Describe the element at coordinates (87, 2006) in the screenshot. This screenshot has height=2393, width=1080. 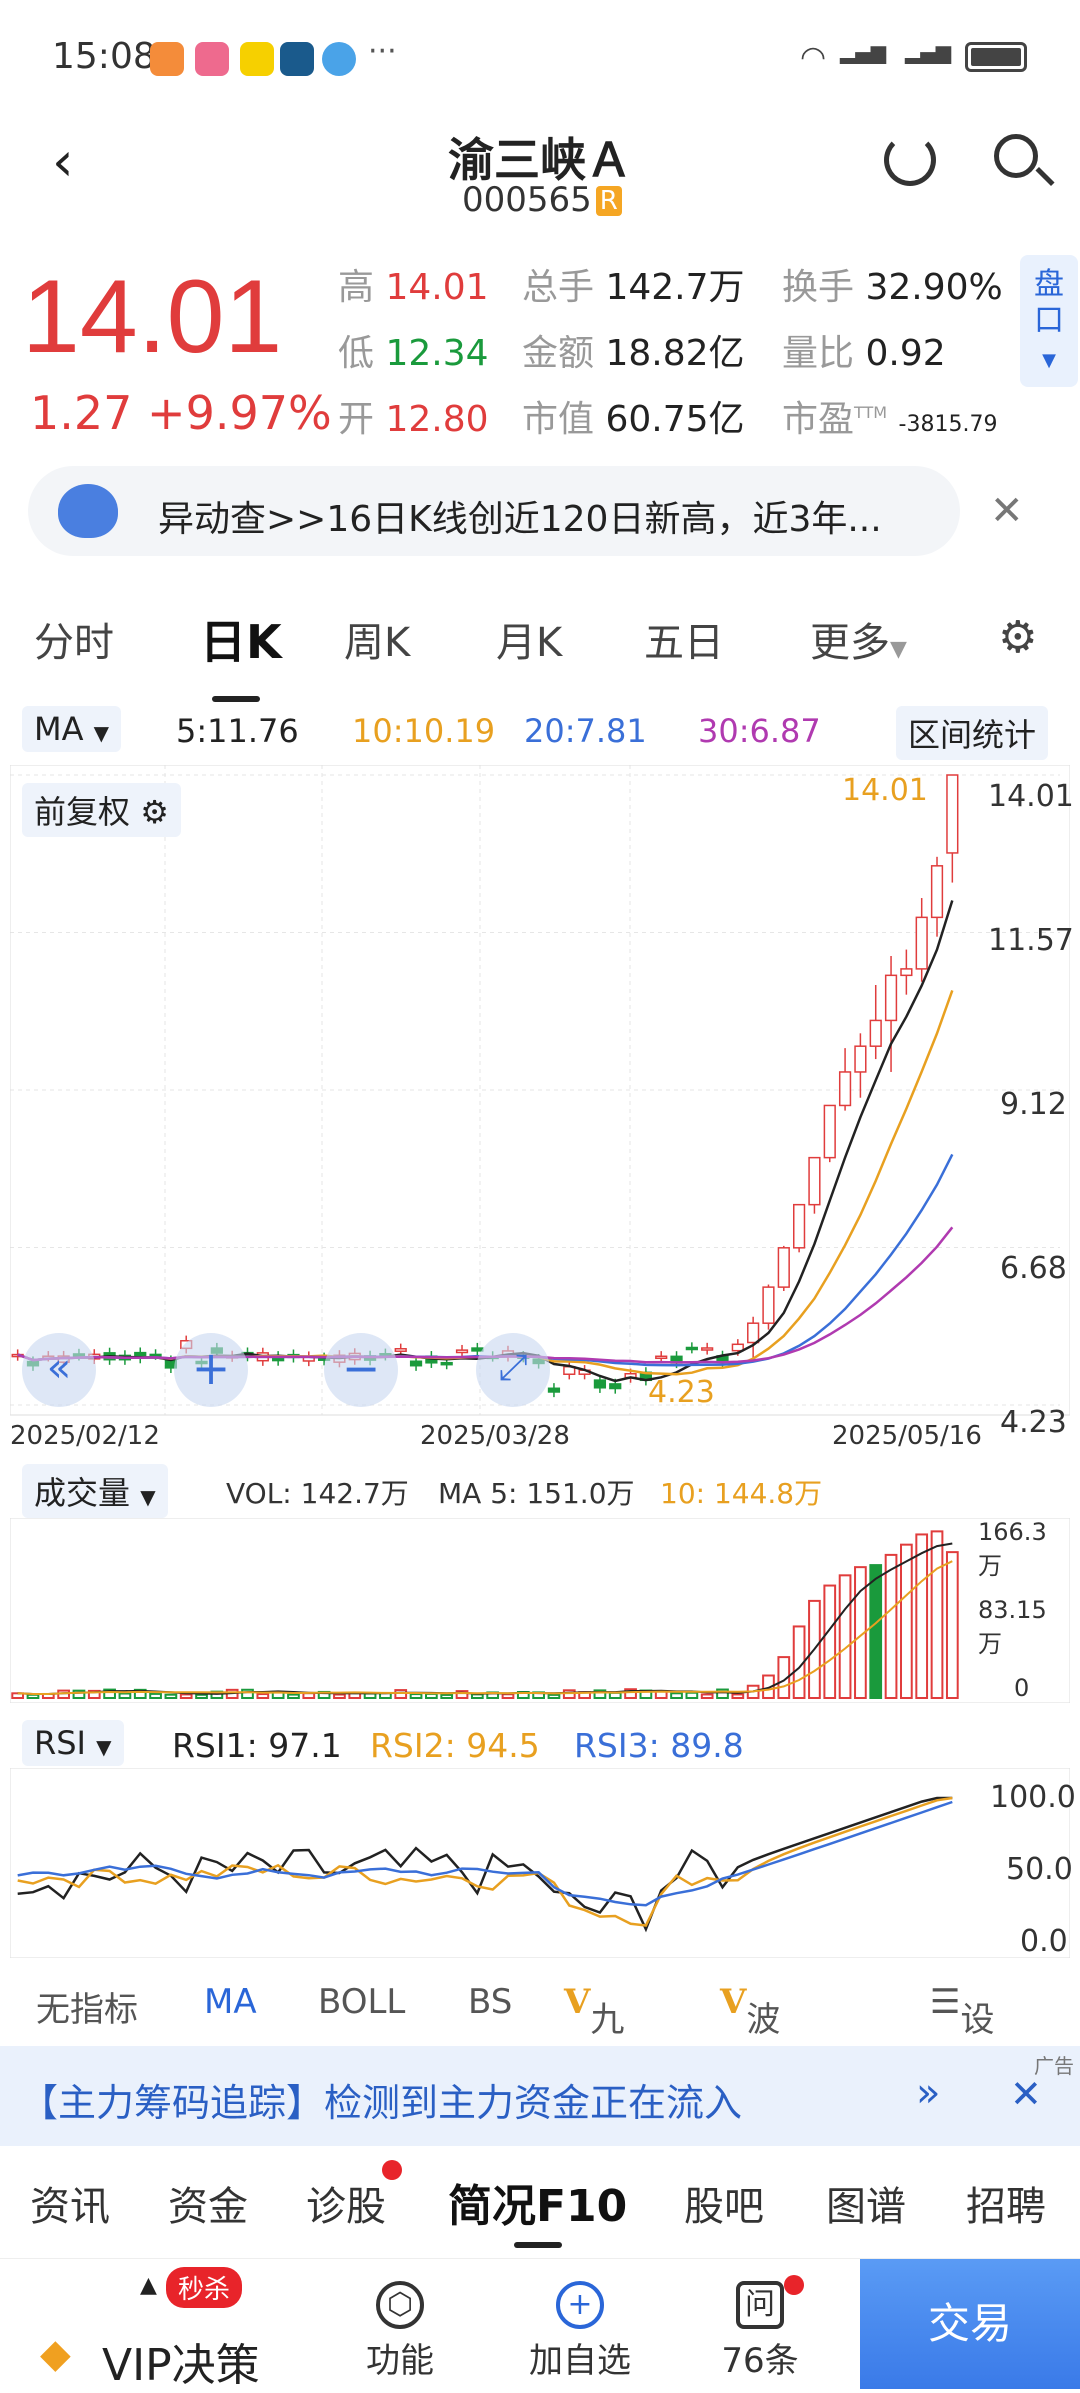
I see `ind-none: 无指标` at that location.